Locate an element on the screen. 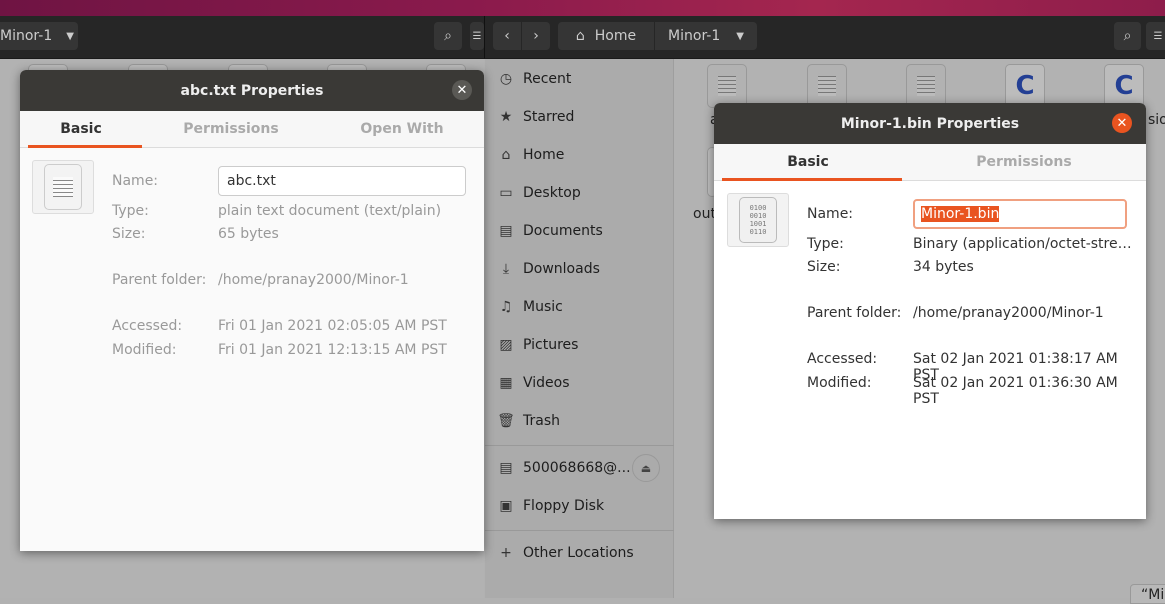 Image resolution: width=1165 pixels, height=604 pixels. music-icon: ♫ is located at coordinates (506, 307).